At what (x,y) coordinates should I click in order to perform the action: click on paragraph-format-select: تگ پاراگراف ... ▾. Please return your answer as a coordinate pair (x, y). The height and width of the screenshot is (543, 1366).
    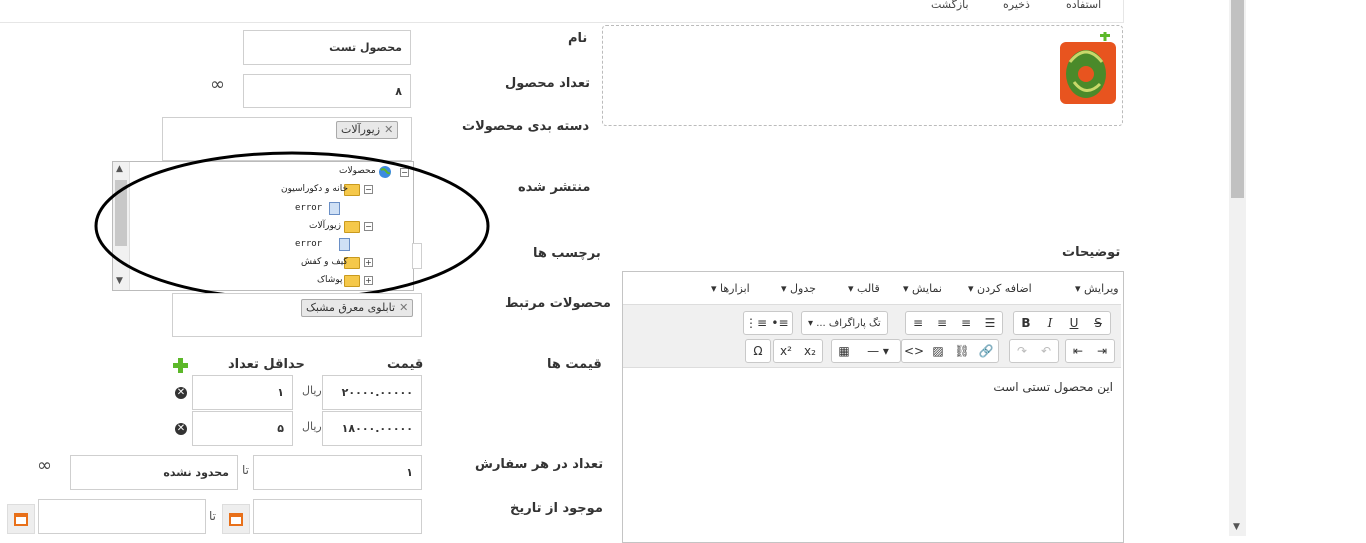
    Looking at the image, I should click on (844, 323).